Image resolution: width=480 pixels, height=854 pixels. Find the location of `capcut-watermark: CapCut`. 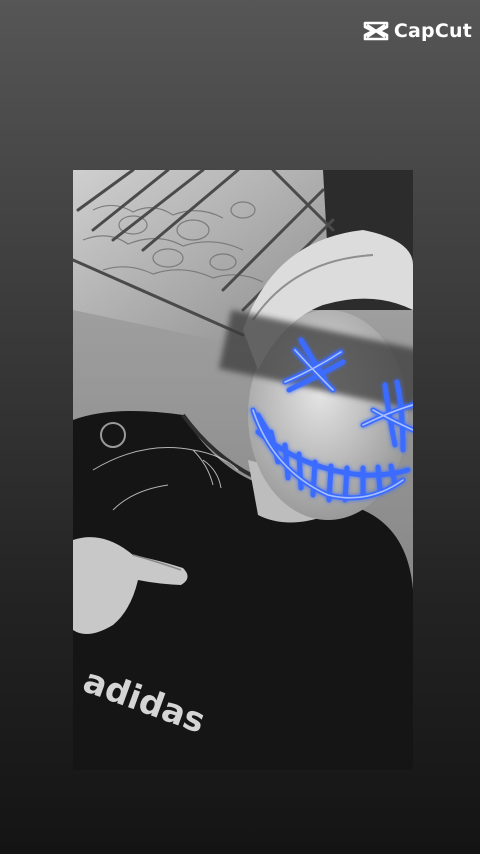

capcut-watermark: CapCut is located at coordinates (417, 31).